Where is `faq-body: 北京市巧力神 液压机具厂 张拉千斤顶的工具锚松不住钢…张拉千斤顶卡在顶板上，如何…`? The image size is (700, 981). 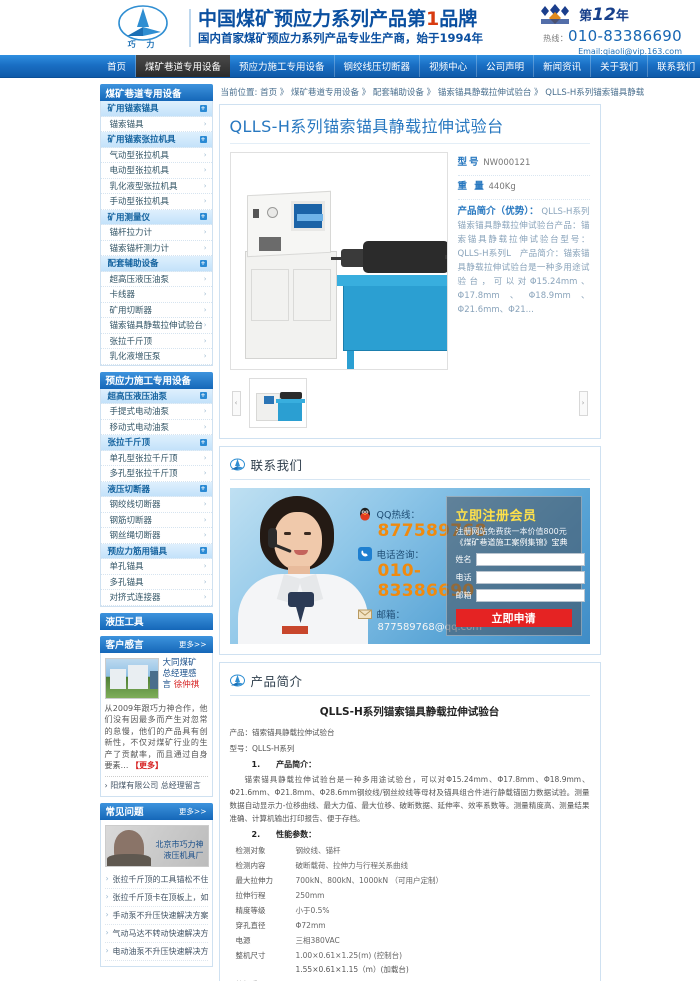 faq-body: 北京市巧力神 液压机具厂 张拉千斤顶的工具锚松不住钢…张拉千斤顶卡在顶板上，如何… is located at coordinates (156, 893).